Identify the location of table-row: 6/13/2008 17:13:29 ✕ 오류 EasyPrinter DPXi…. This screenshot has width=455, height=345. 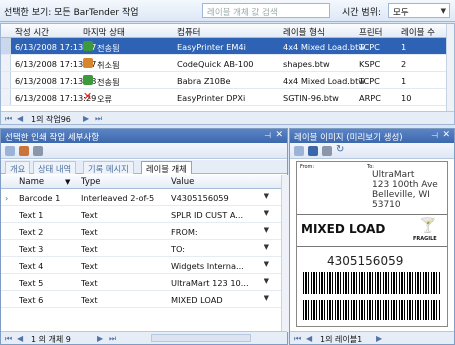
(225, 97).